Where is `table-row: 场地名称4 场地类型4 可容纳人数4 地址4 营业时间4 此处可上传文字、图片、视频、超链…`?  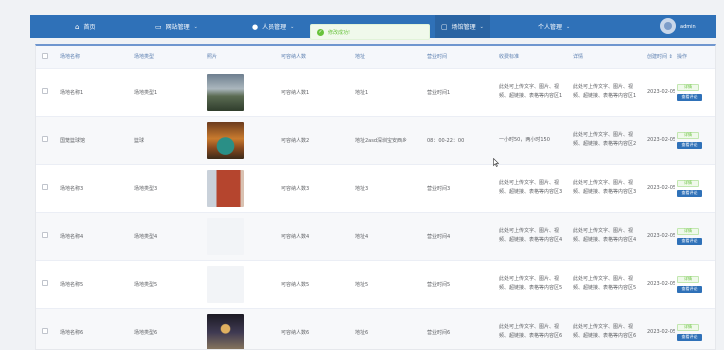
table-row: 场地名称4 场地类型4 可容纳人数4 地址4 营业时间4 此处可上传文字、图片、视频、超链… is located at coordinates (375, 236).